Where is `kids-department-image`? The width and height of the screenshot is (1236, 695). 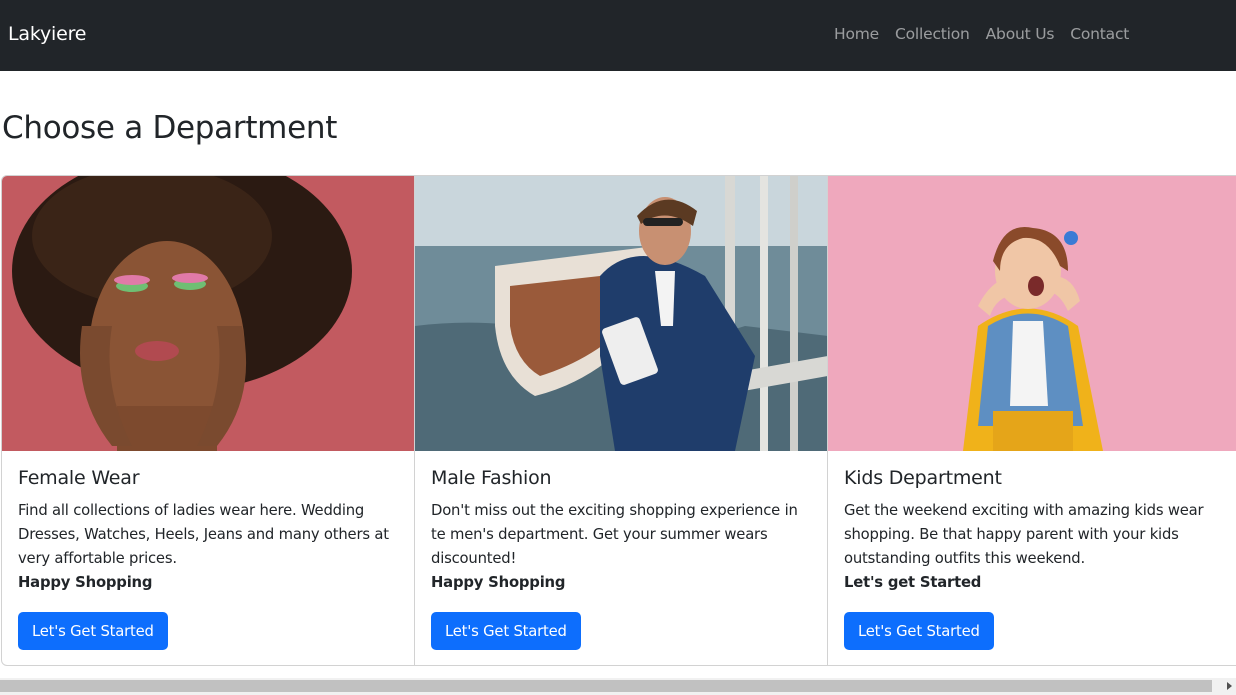 kids-department-image is located at coordinates (1032, 313).